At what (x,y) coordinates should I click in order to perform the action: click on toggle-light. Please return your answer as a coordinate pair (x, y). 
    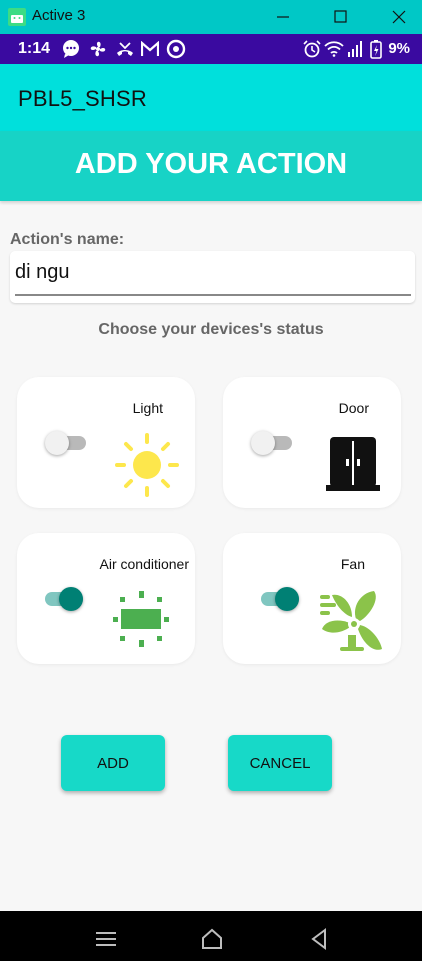
    Looking at the image, I should click on (67, 443).